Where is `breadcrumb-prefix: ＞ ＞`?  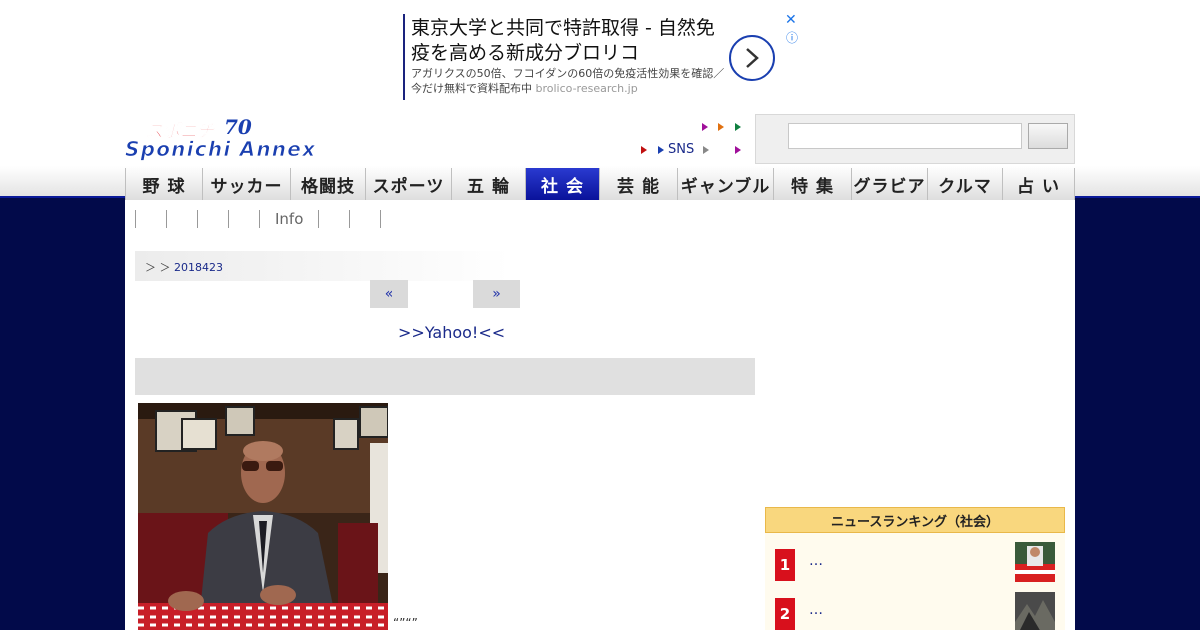
breadcrumb-prefix: ＞ ＞ is located at coordinates (158, 267).